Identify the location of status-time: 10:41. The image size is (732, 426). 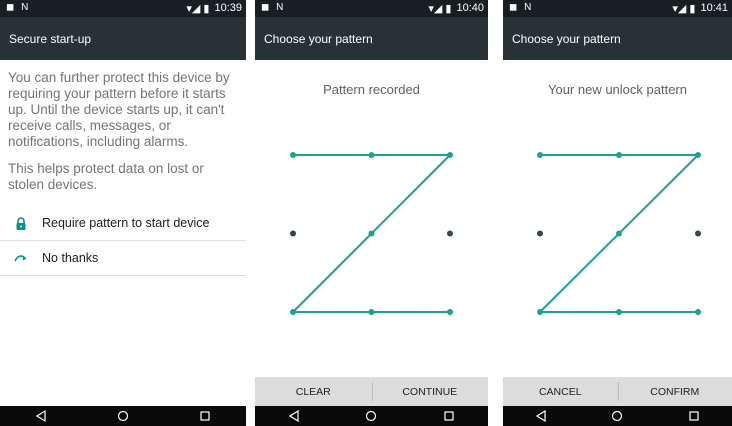
(714, 8).